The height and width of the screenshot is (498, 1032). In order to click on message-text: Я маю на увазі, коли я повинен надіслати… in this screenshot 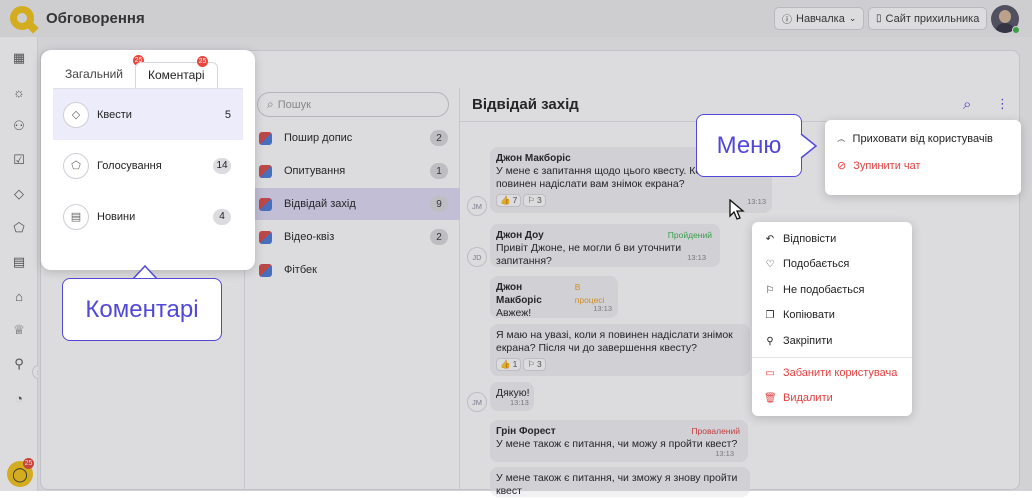, I will do `click(614, 341)`.